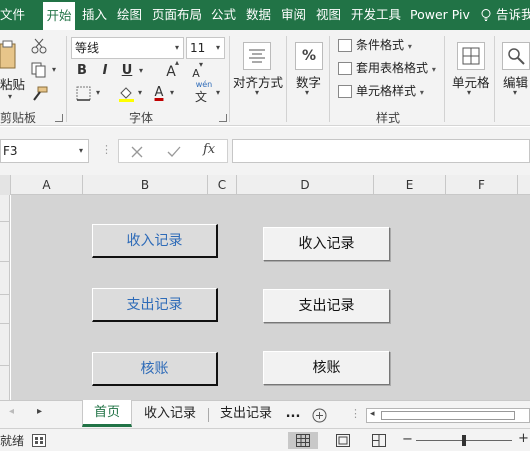 The width and height of the screenshot is (530, 451). What do you see at coordinates (257, 56) in the screenshot?
I see `alignment-icon` at bounding box center [257, 56].